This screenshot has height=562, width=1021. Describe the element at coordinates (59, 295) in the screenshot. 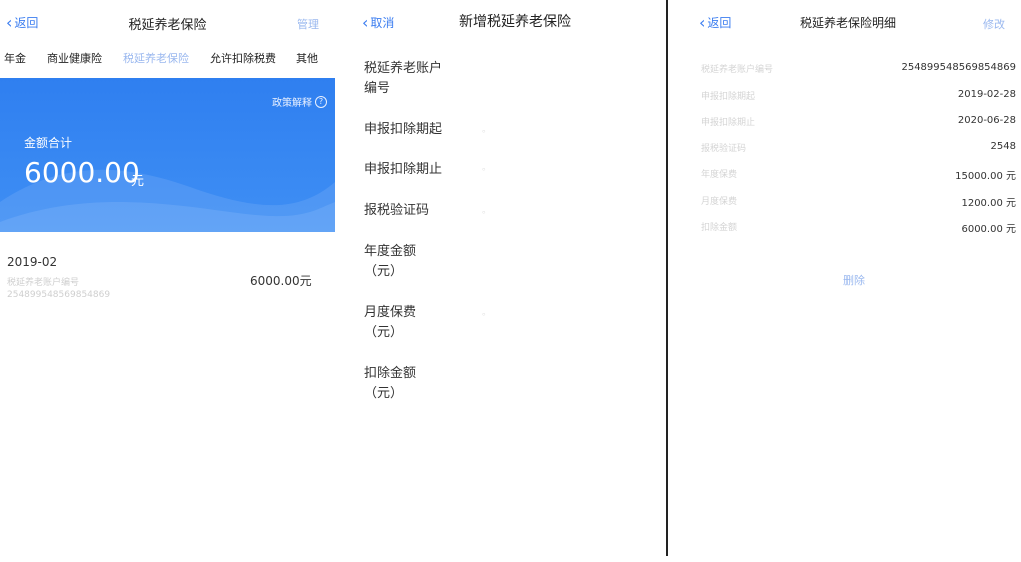

I see `record-account-number: 254899548569854869` at that location.